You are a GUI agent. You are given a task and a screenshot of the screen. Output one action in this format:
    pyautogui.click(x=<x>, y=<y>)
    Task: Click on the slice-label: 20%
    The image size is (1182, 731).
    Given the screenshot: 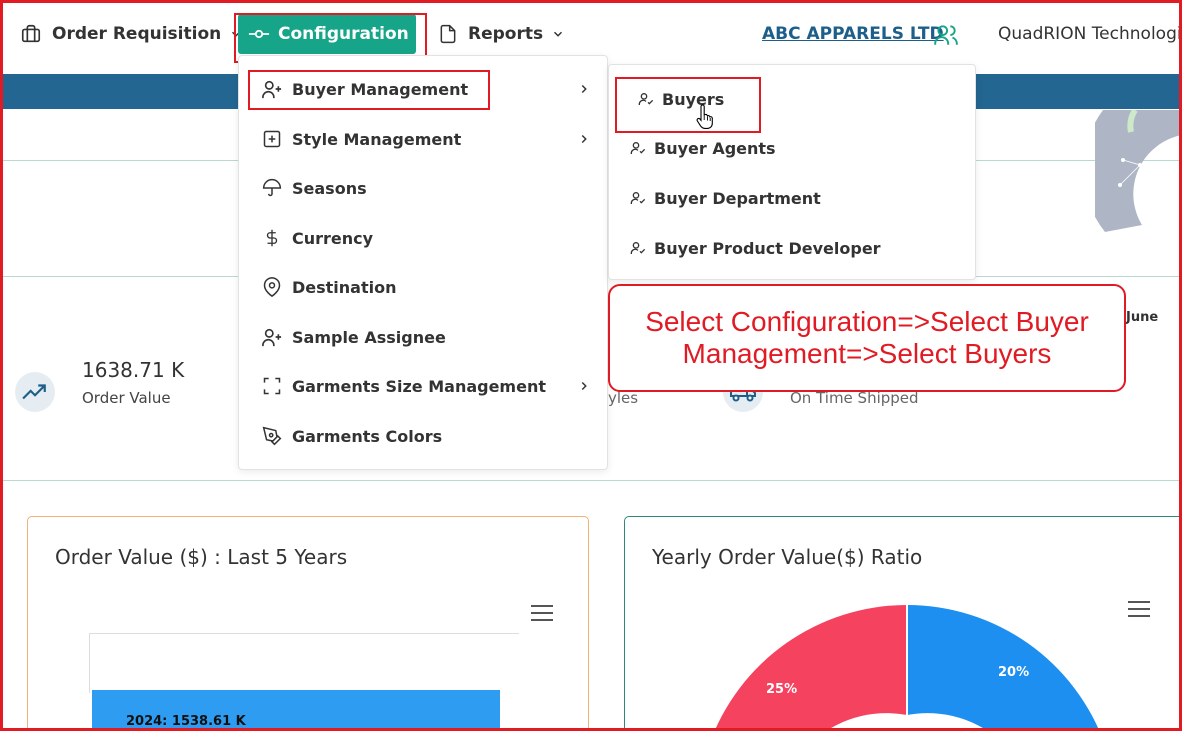 What is the action you would take?
    pyautogui.click(x=1014, y=672)
    